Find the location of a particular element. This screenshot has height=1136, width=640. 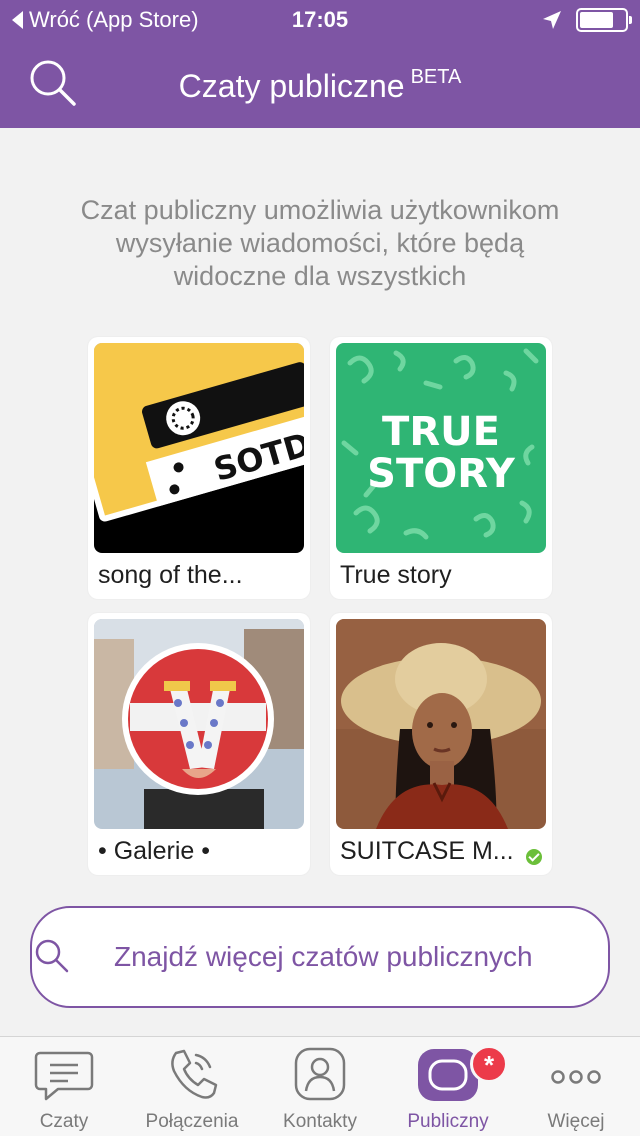

status-indicators is located at coordinates (587, 20).